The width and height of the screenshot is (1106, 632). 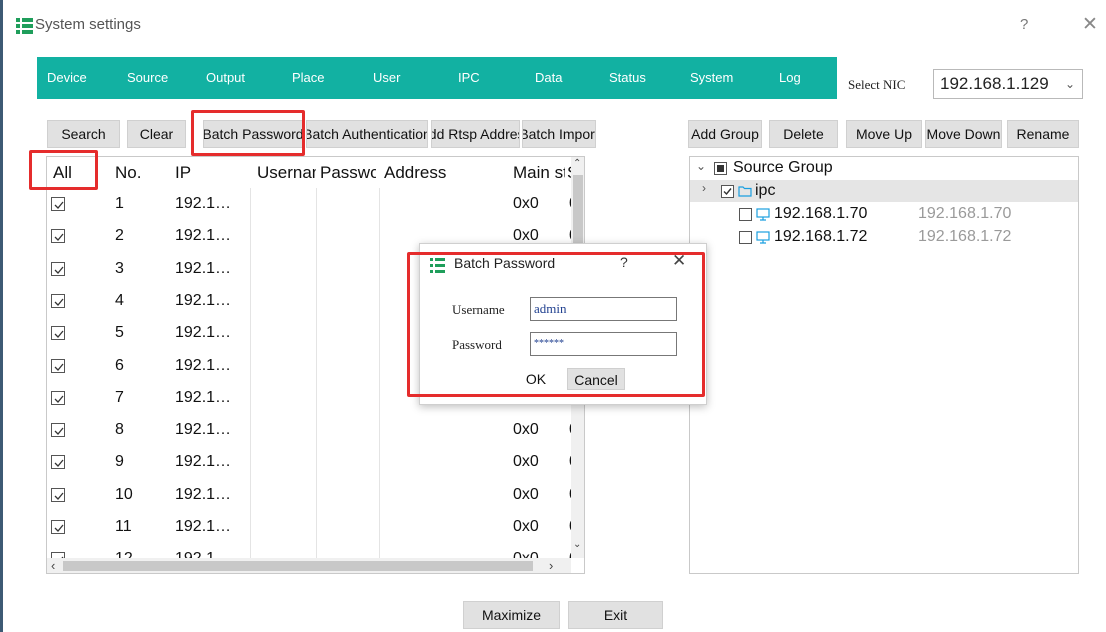 What do you see at coordinates (548, 78) in the screenshot?
I see `tab-data: Data` at bounding box center [548, 78].